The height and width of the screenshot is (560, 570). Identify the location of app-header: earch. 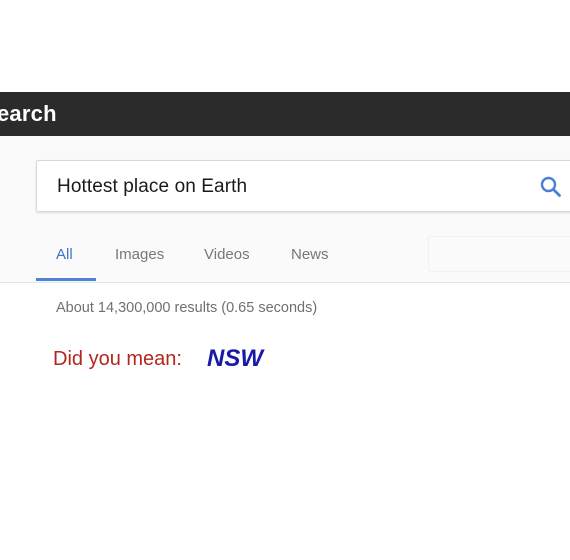
(285, 114).